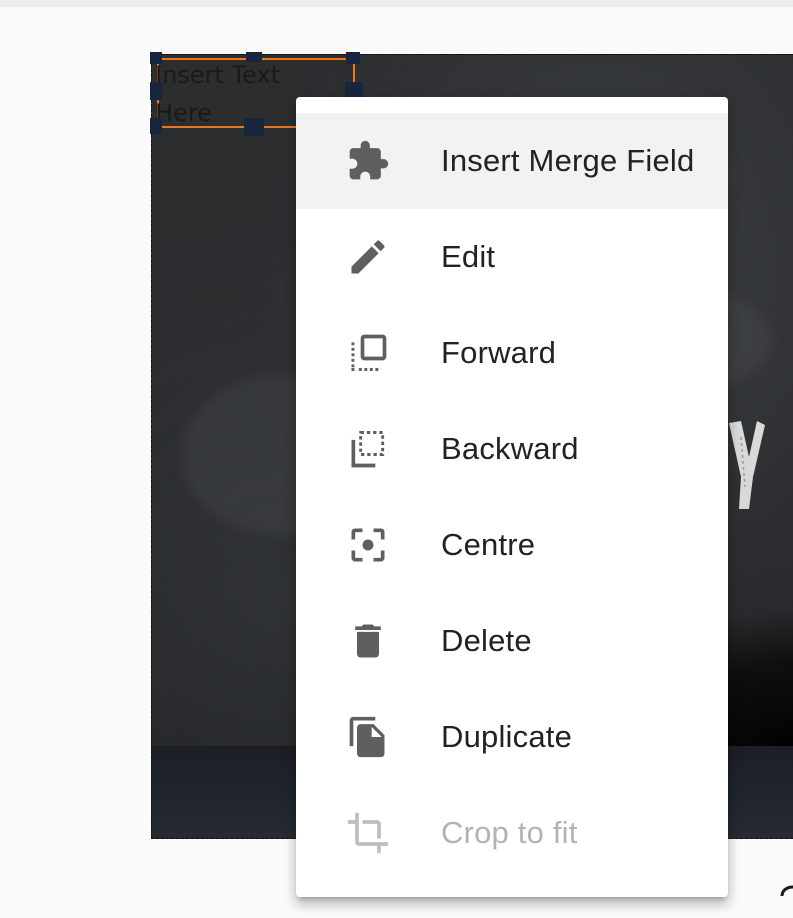 This screenshot has height=918, width=793. I want to click on crop-icon, so click(368, 833).